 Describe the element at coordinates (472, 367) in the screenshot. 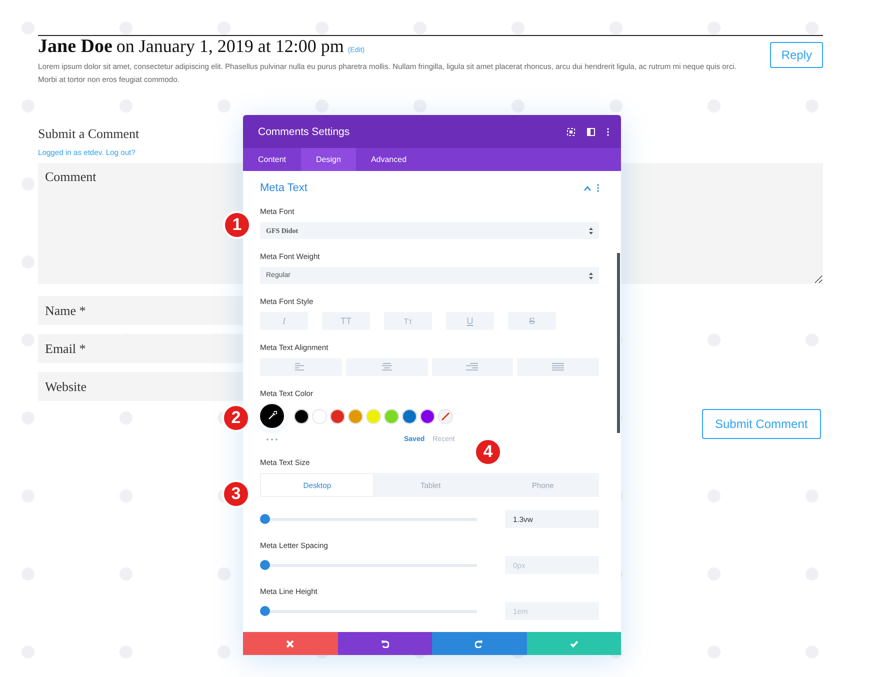

I see `align-right-icon` at that location.